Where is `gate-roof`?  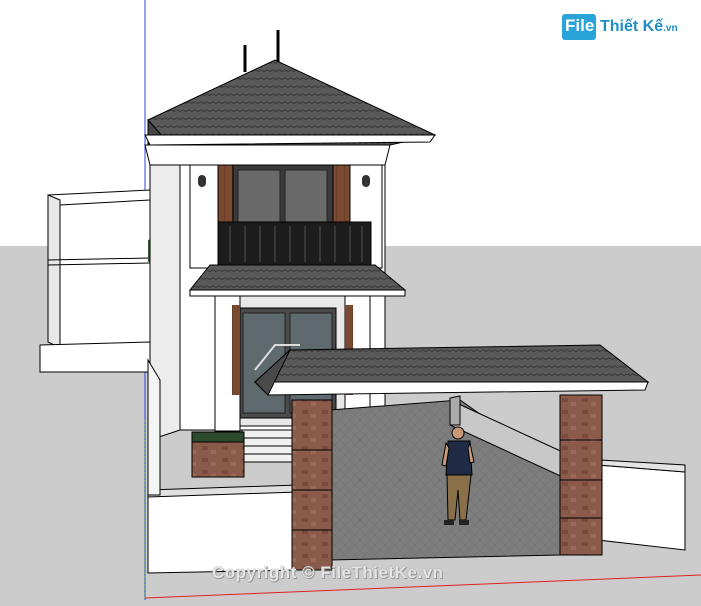
gate-roof is located at coordinates (451, 370).